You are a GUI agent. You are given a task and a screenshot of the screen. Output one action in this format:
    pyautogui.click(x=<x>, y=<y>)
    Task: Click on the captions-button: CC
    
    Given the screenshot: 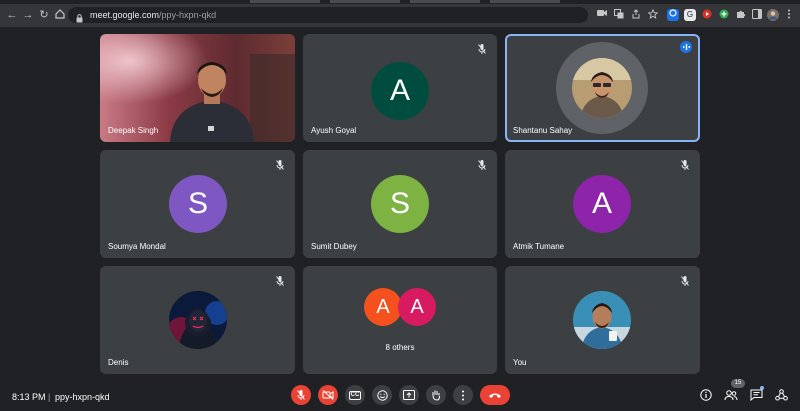 What is the action you would take?
    pyautogui.click(x=355, y=395)
    